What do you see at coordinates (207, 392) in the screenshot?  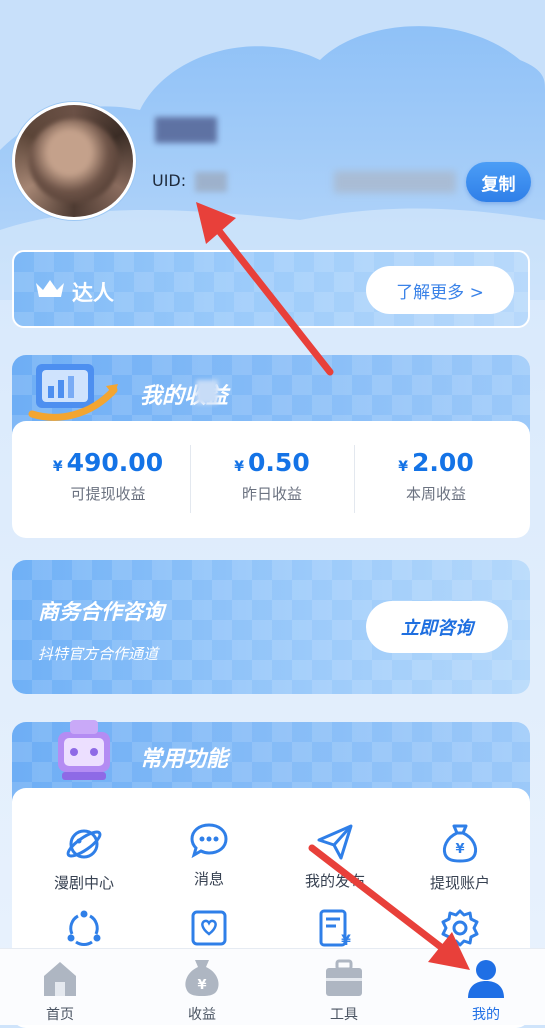 I see `earnings-title-mask` at bounding box center [207, 392].